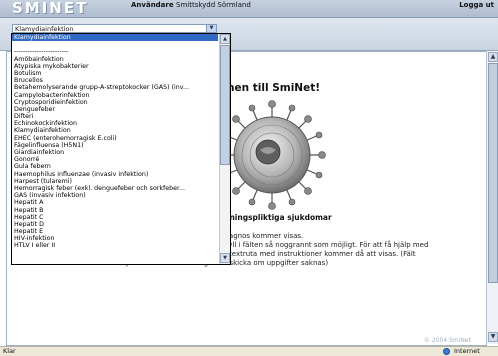 This screenshot has height=356, width=498. I want to click on user-label: Användare, so click(152, 5).